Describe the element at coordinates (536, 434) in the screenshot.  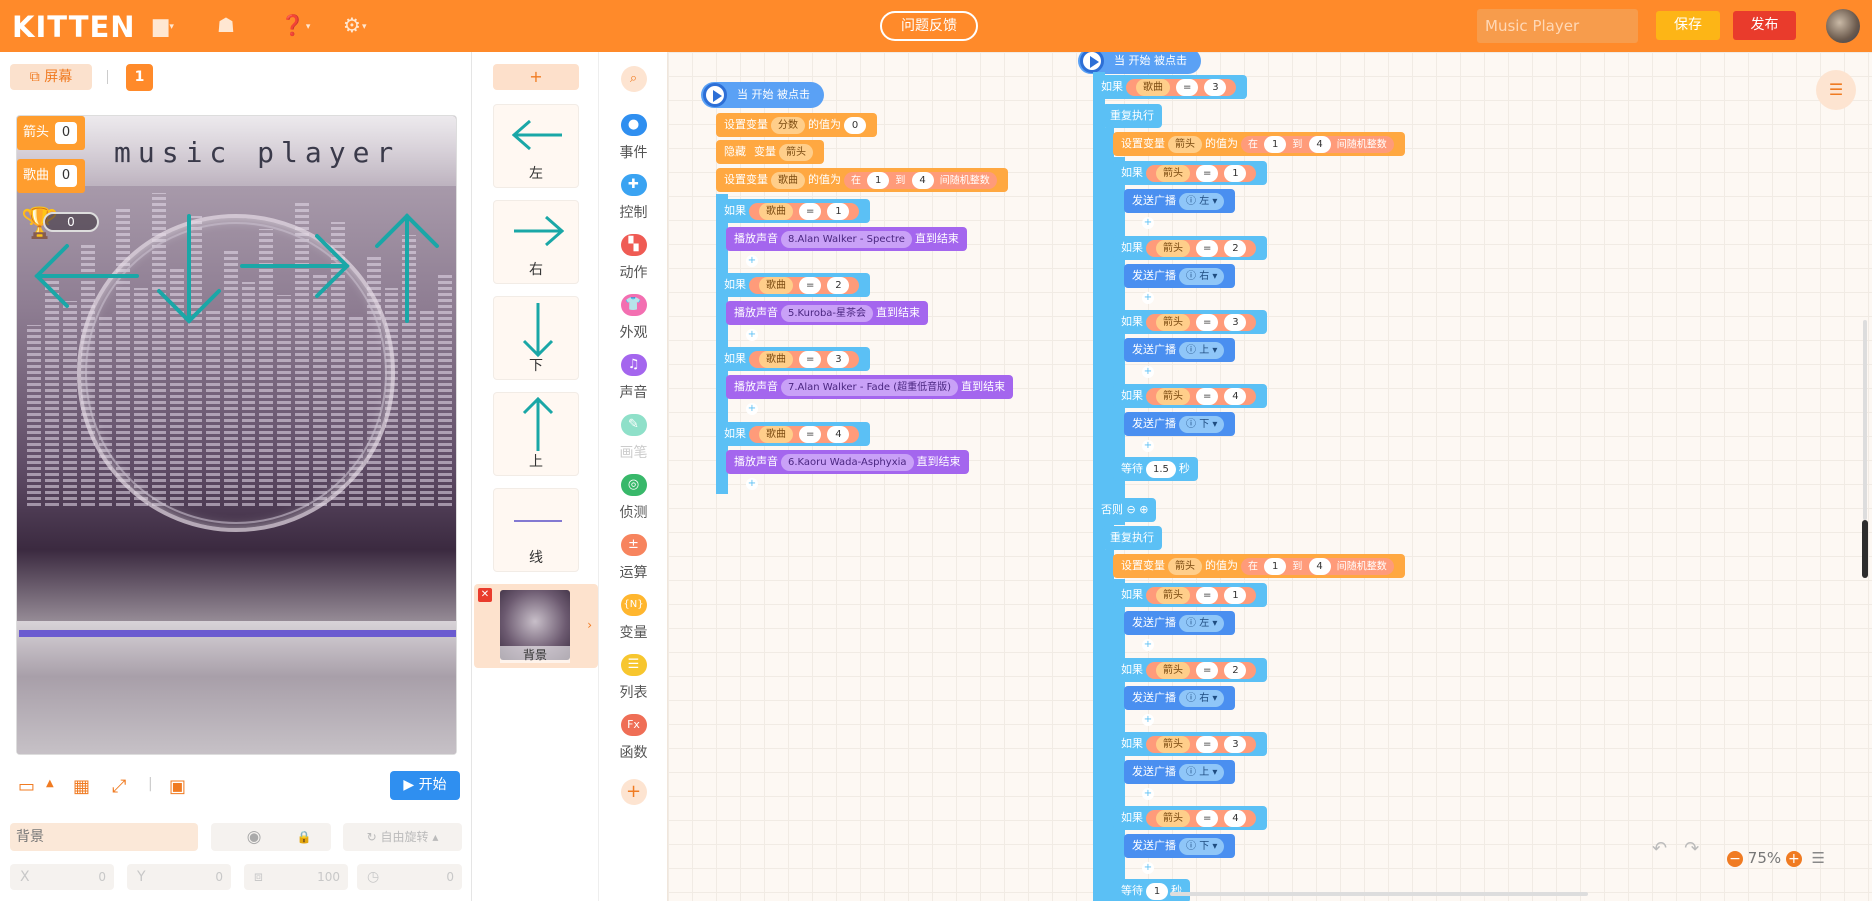
I see `sprite-up: 上` at that location.